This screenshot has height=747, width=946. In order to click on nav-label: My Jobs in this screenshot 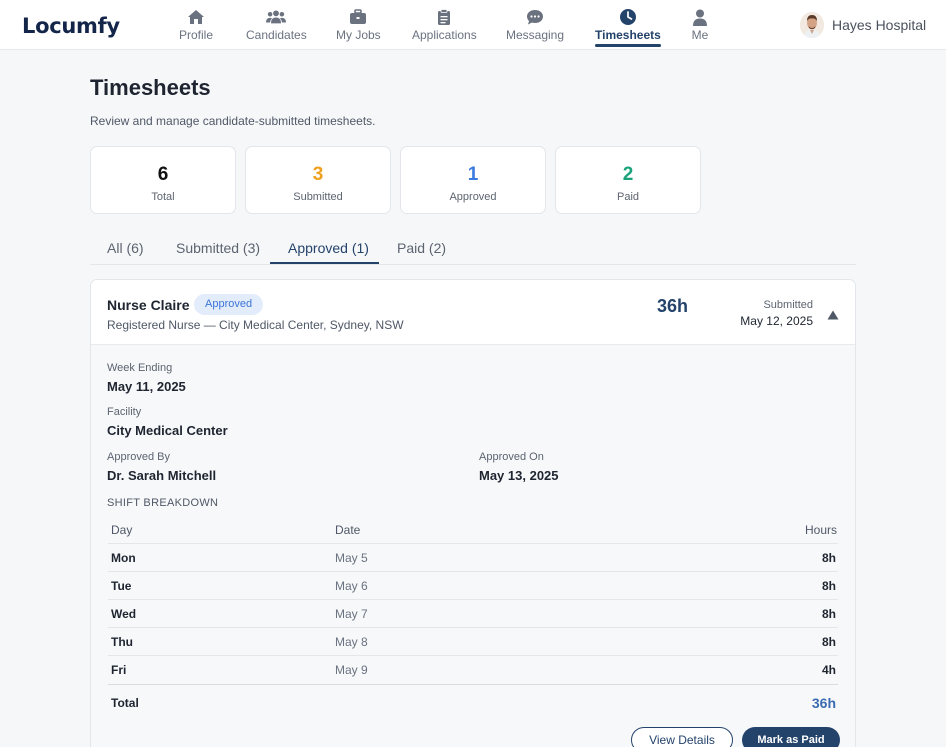, I will do `click(358, 35)`.